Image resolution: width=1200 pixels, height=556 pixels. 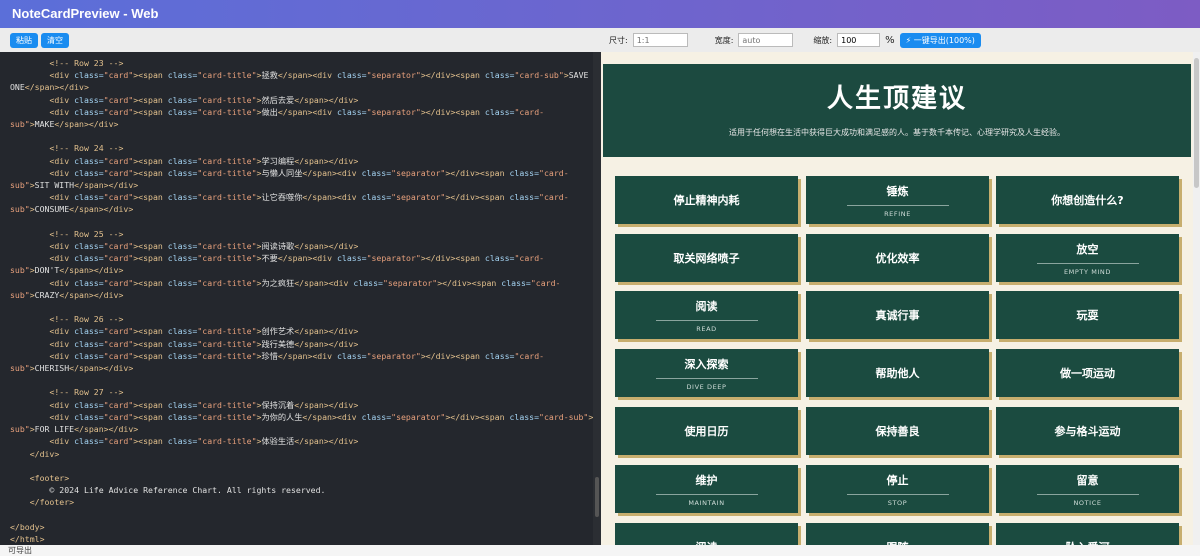 I want to click on card-subtitle: REFINE, so click(x=897, y=213).